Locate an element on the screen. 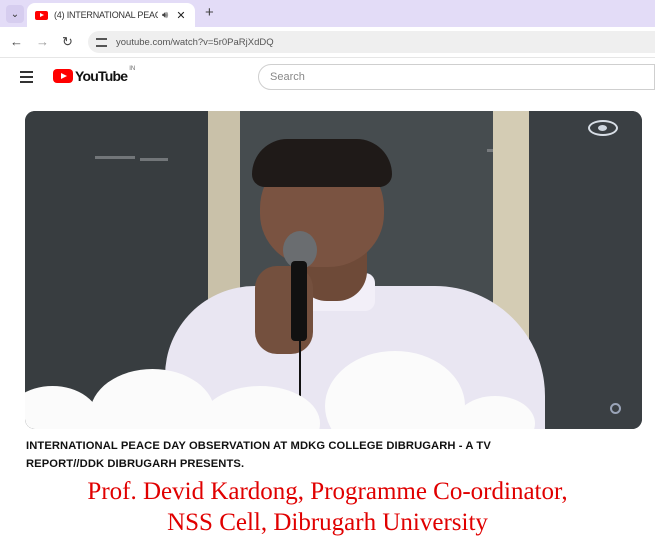 The width and height of the screenshot is (655, 557). back-arrow-icon: ← is located at coordinates (16, 41).